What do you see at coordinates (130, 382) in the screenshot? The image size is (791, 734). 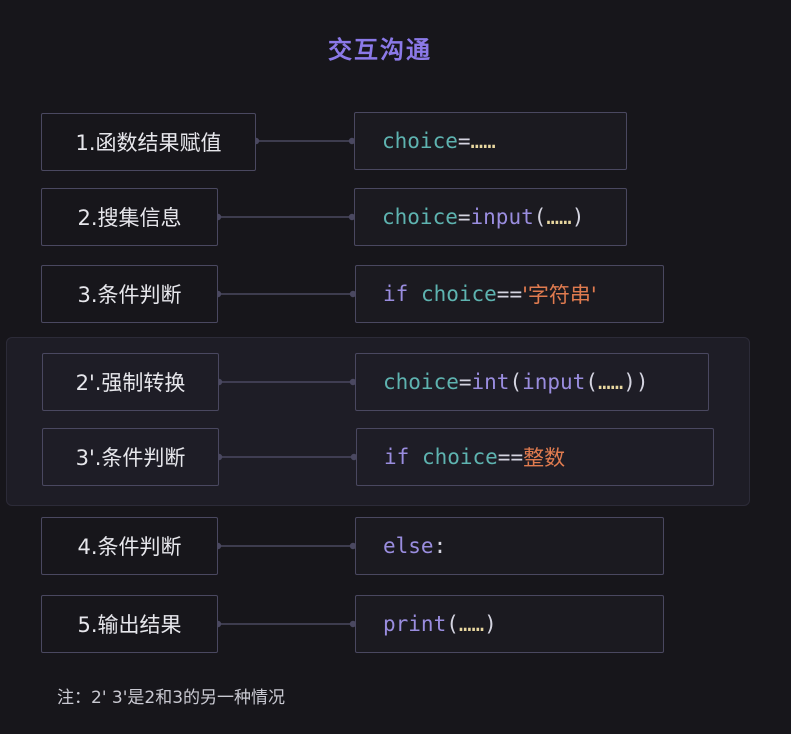 I see `step-2-alt-box: 2'.强制转换` at bounding box center [130, 382].